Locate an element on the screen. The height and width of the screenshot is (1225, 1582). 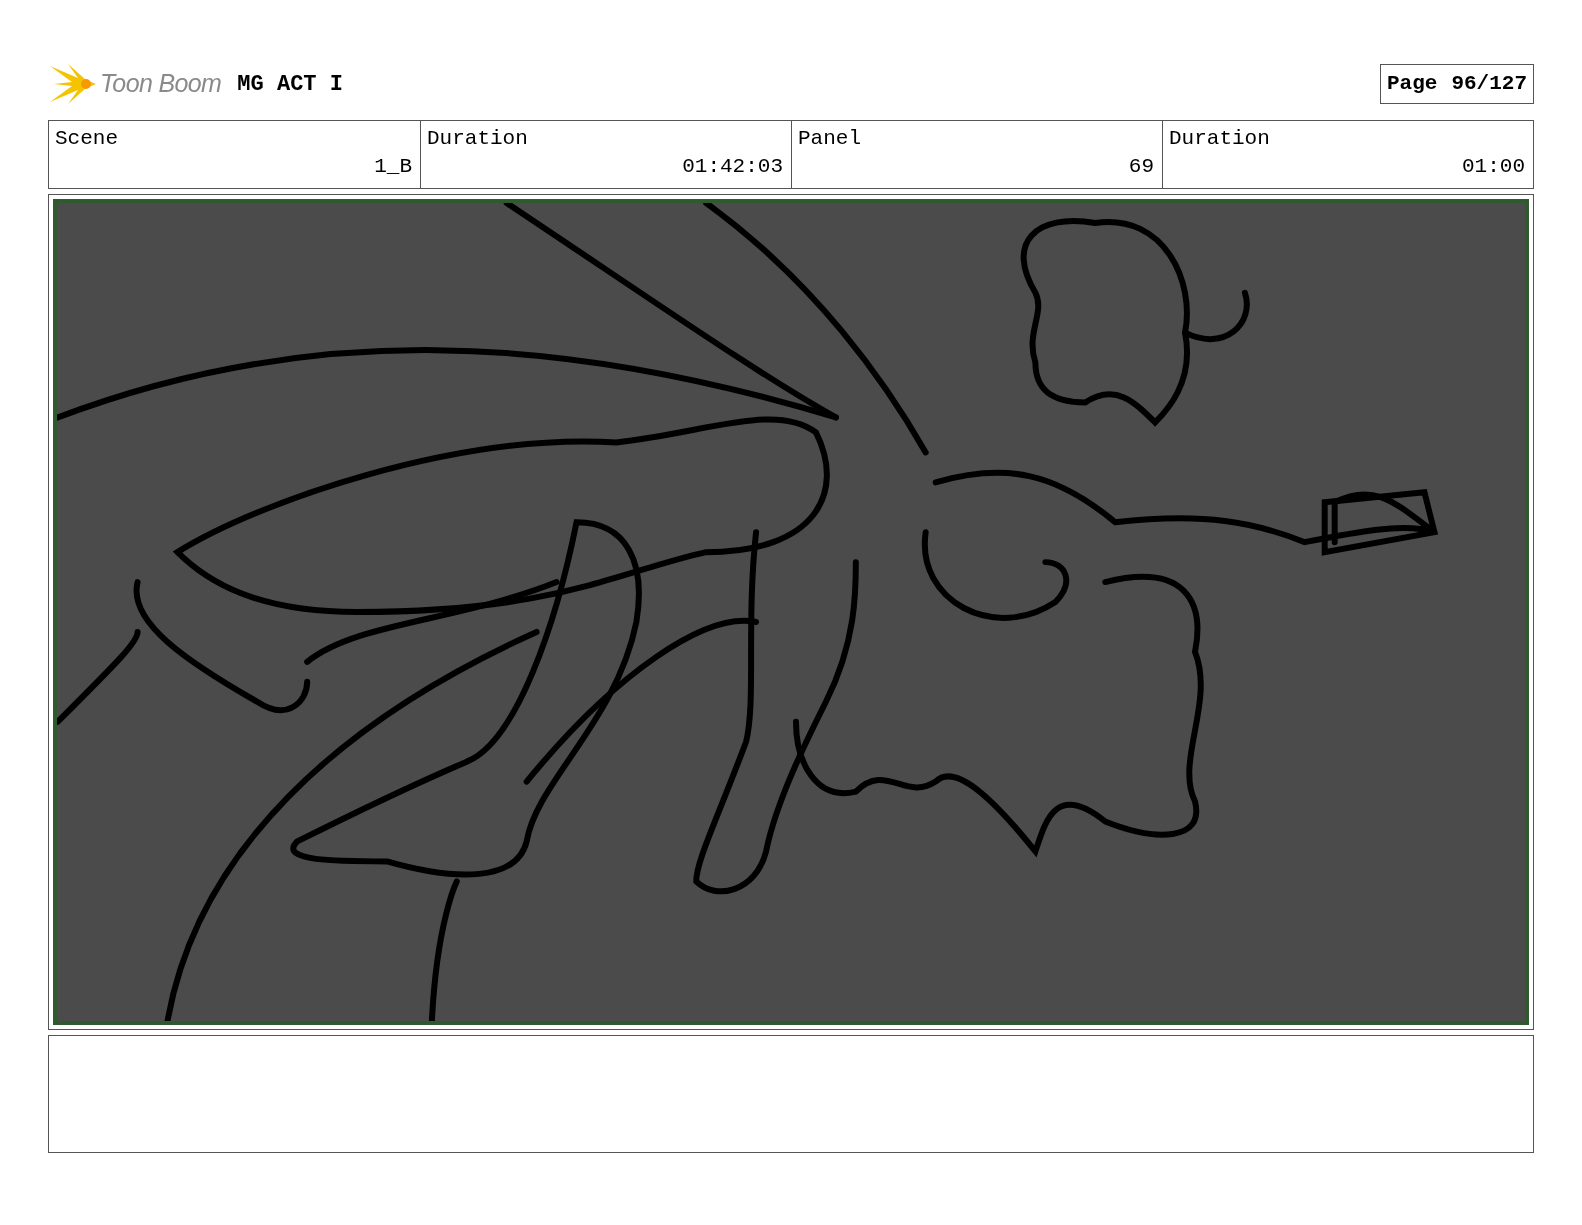
table-cell-text: 01:42:03 is located at coordinates (732, 167).